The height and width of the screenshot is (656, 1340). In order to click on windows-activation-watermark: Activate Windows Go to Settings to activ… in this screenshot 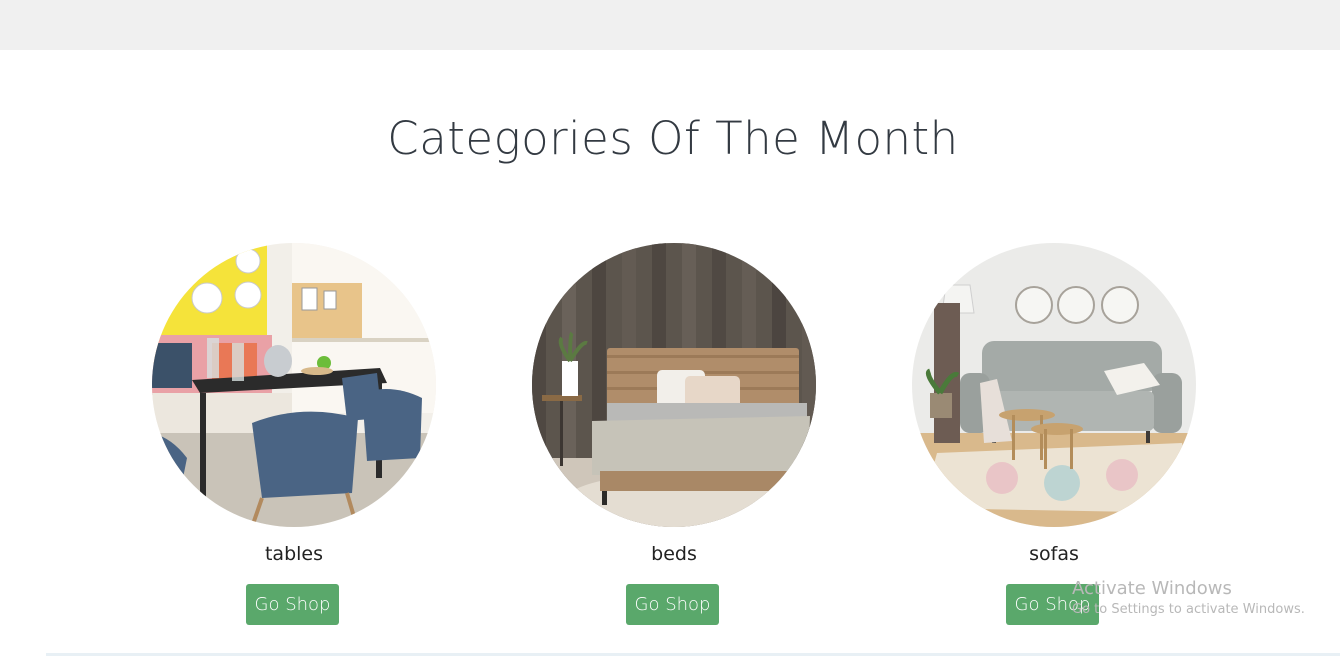, I will do `click(1188, 597)`.